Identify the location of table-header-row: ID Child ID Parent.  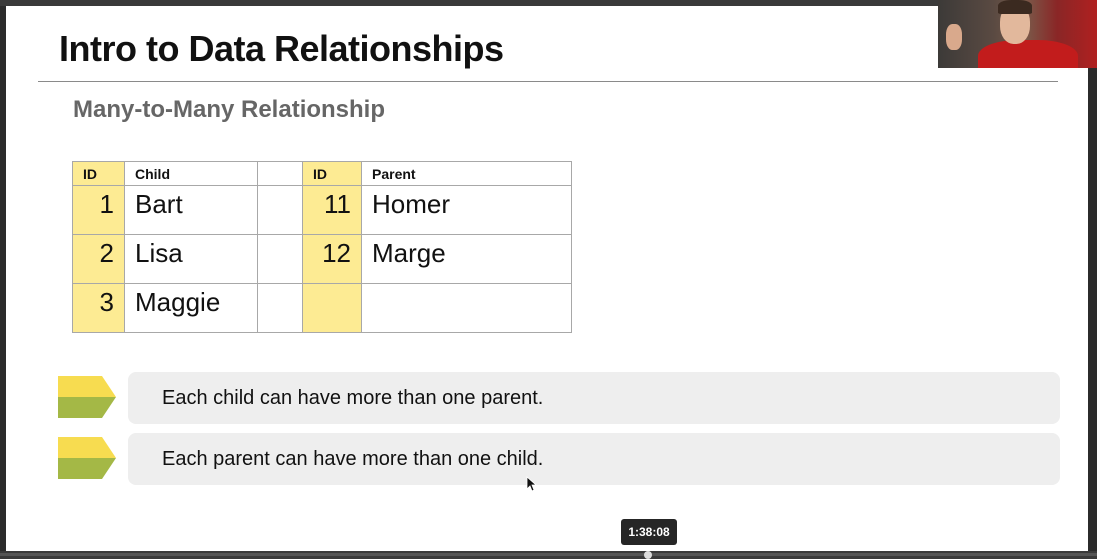
(322, 173).